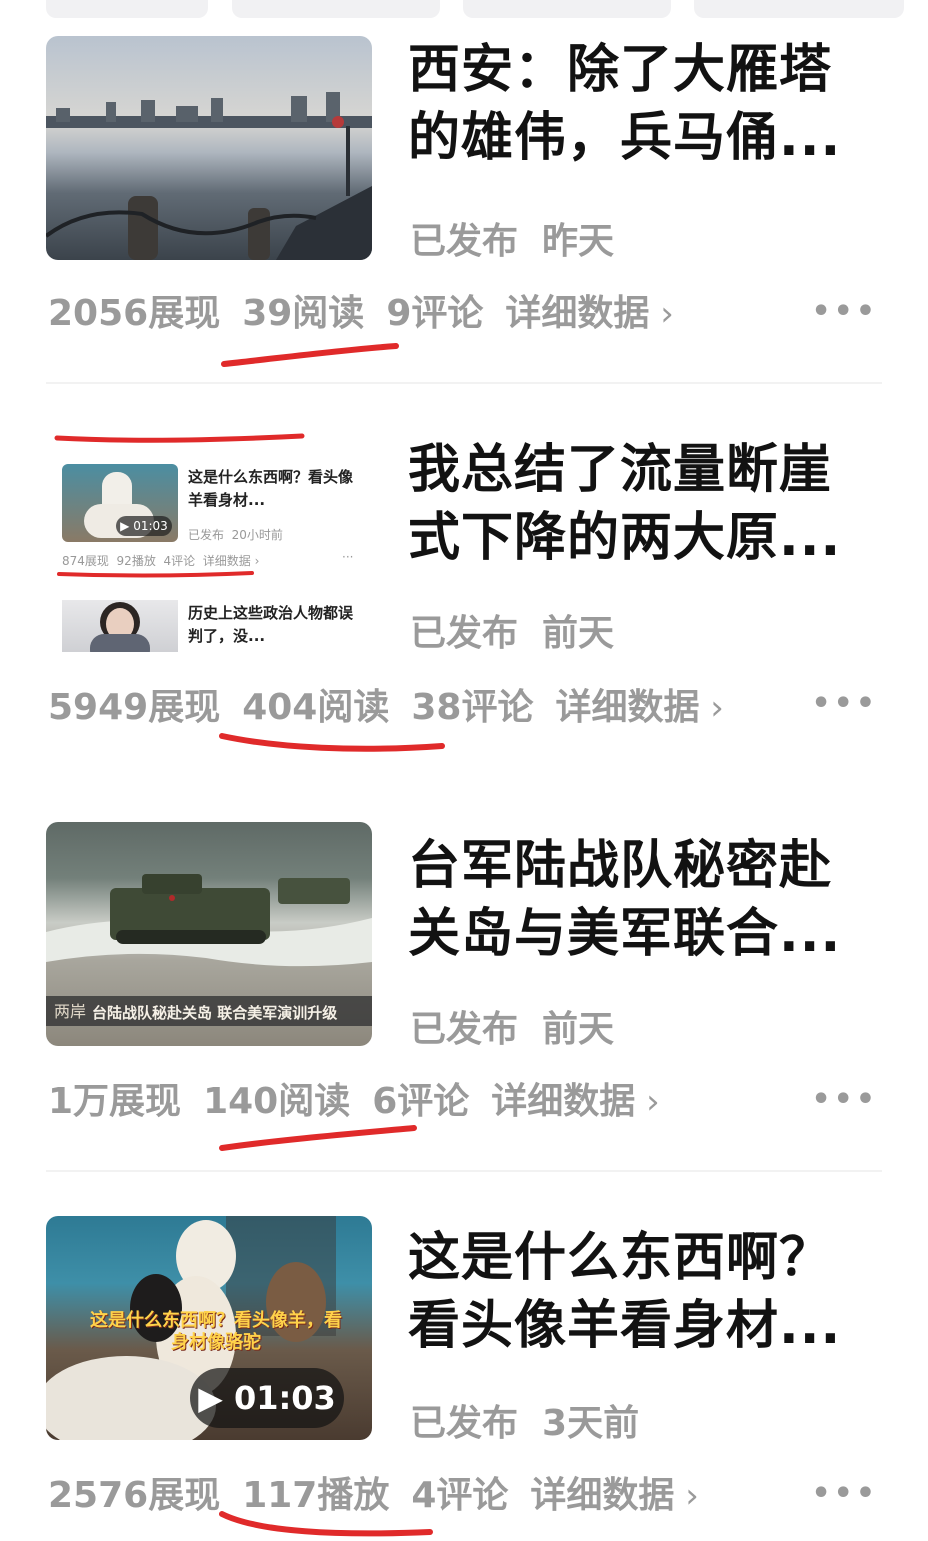 Image resolution: width=928 pixels, height=1541 pixels. I want to click on video-caption: 台陆战队秘赴关岛 联合美军演训升级, so click(215, 1013).